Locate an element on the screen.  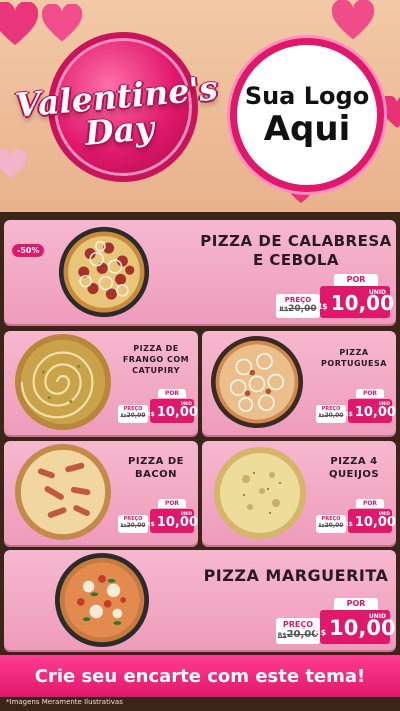
product-name: PIZZA DE BACON is located at coordinates (156, 468).